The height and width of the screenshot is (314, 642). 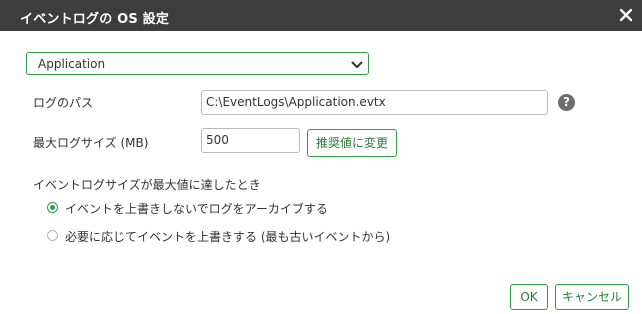 What do you see at coordinates (529, 297) in the screenshot?
I see `ok-button: OK` at bounding box center [529, 297].